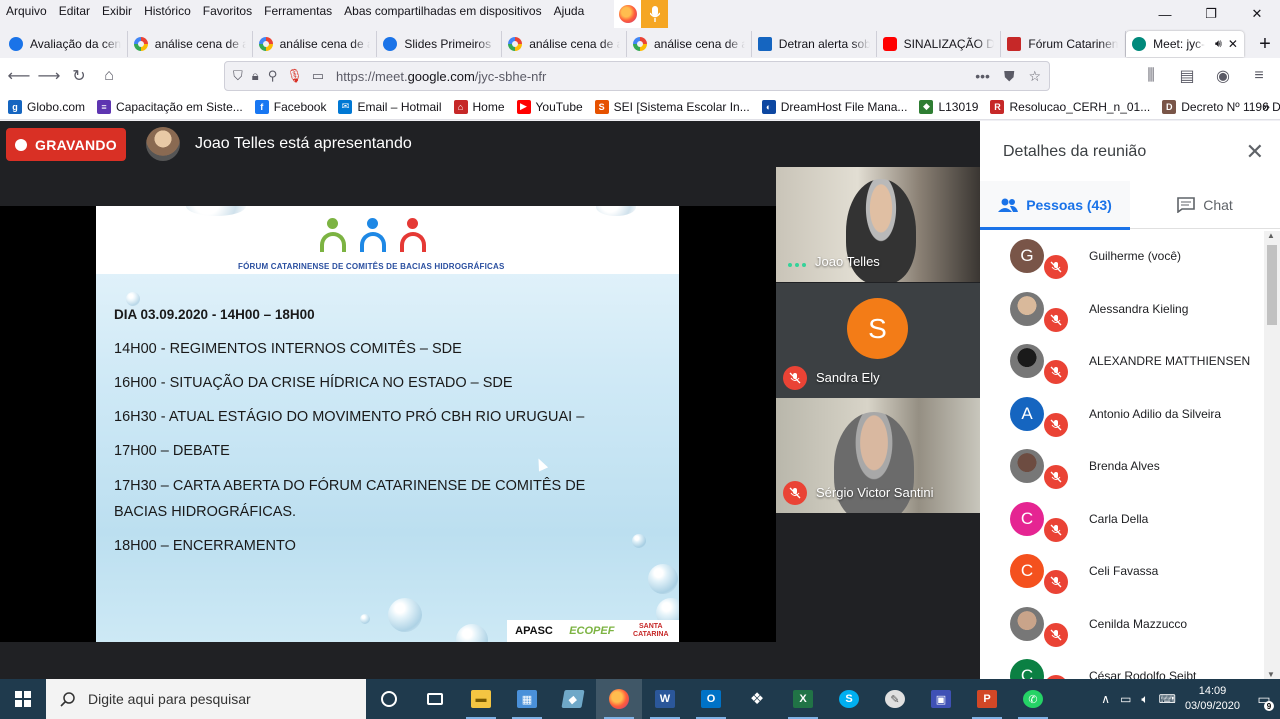 This screenshot has width=1280, height=719. Describe the element at coordinates (318, 76) in the screenshot. I see `screen-share-icon: ▭` at that location.